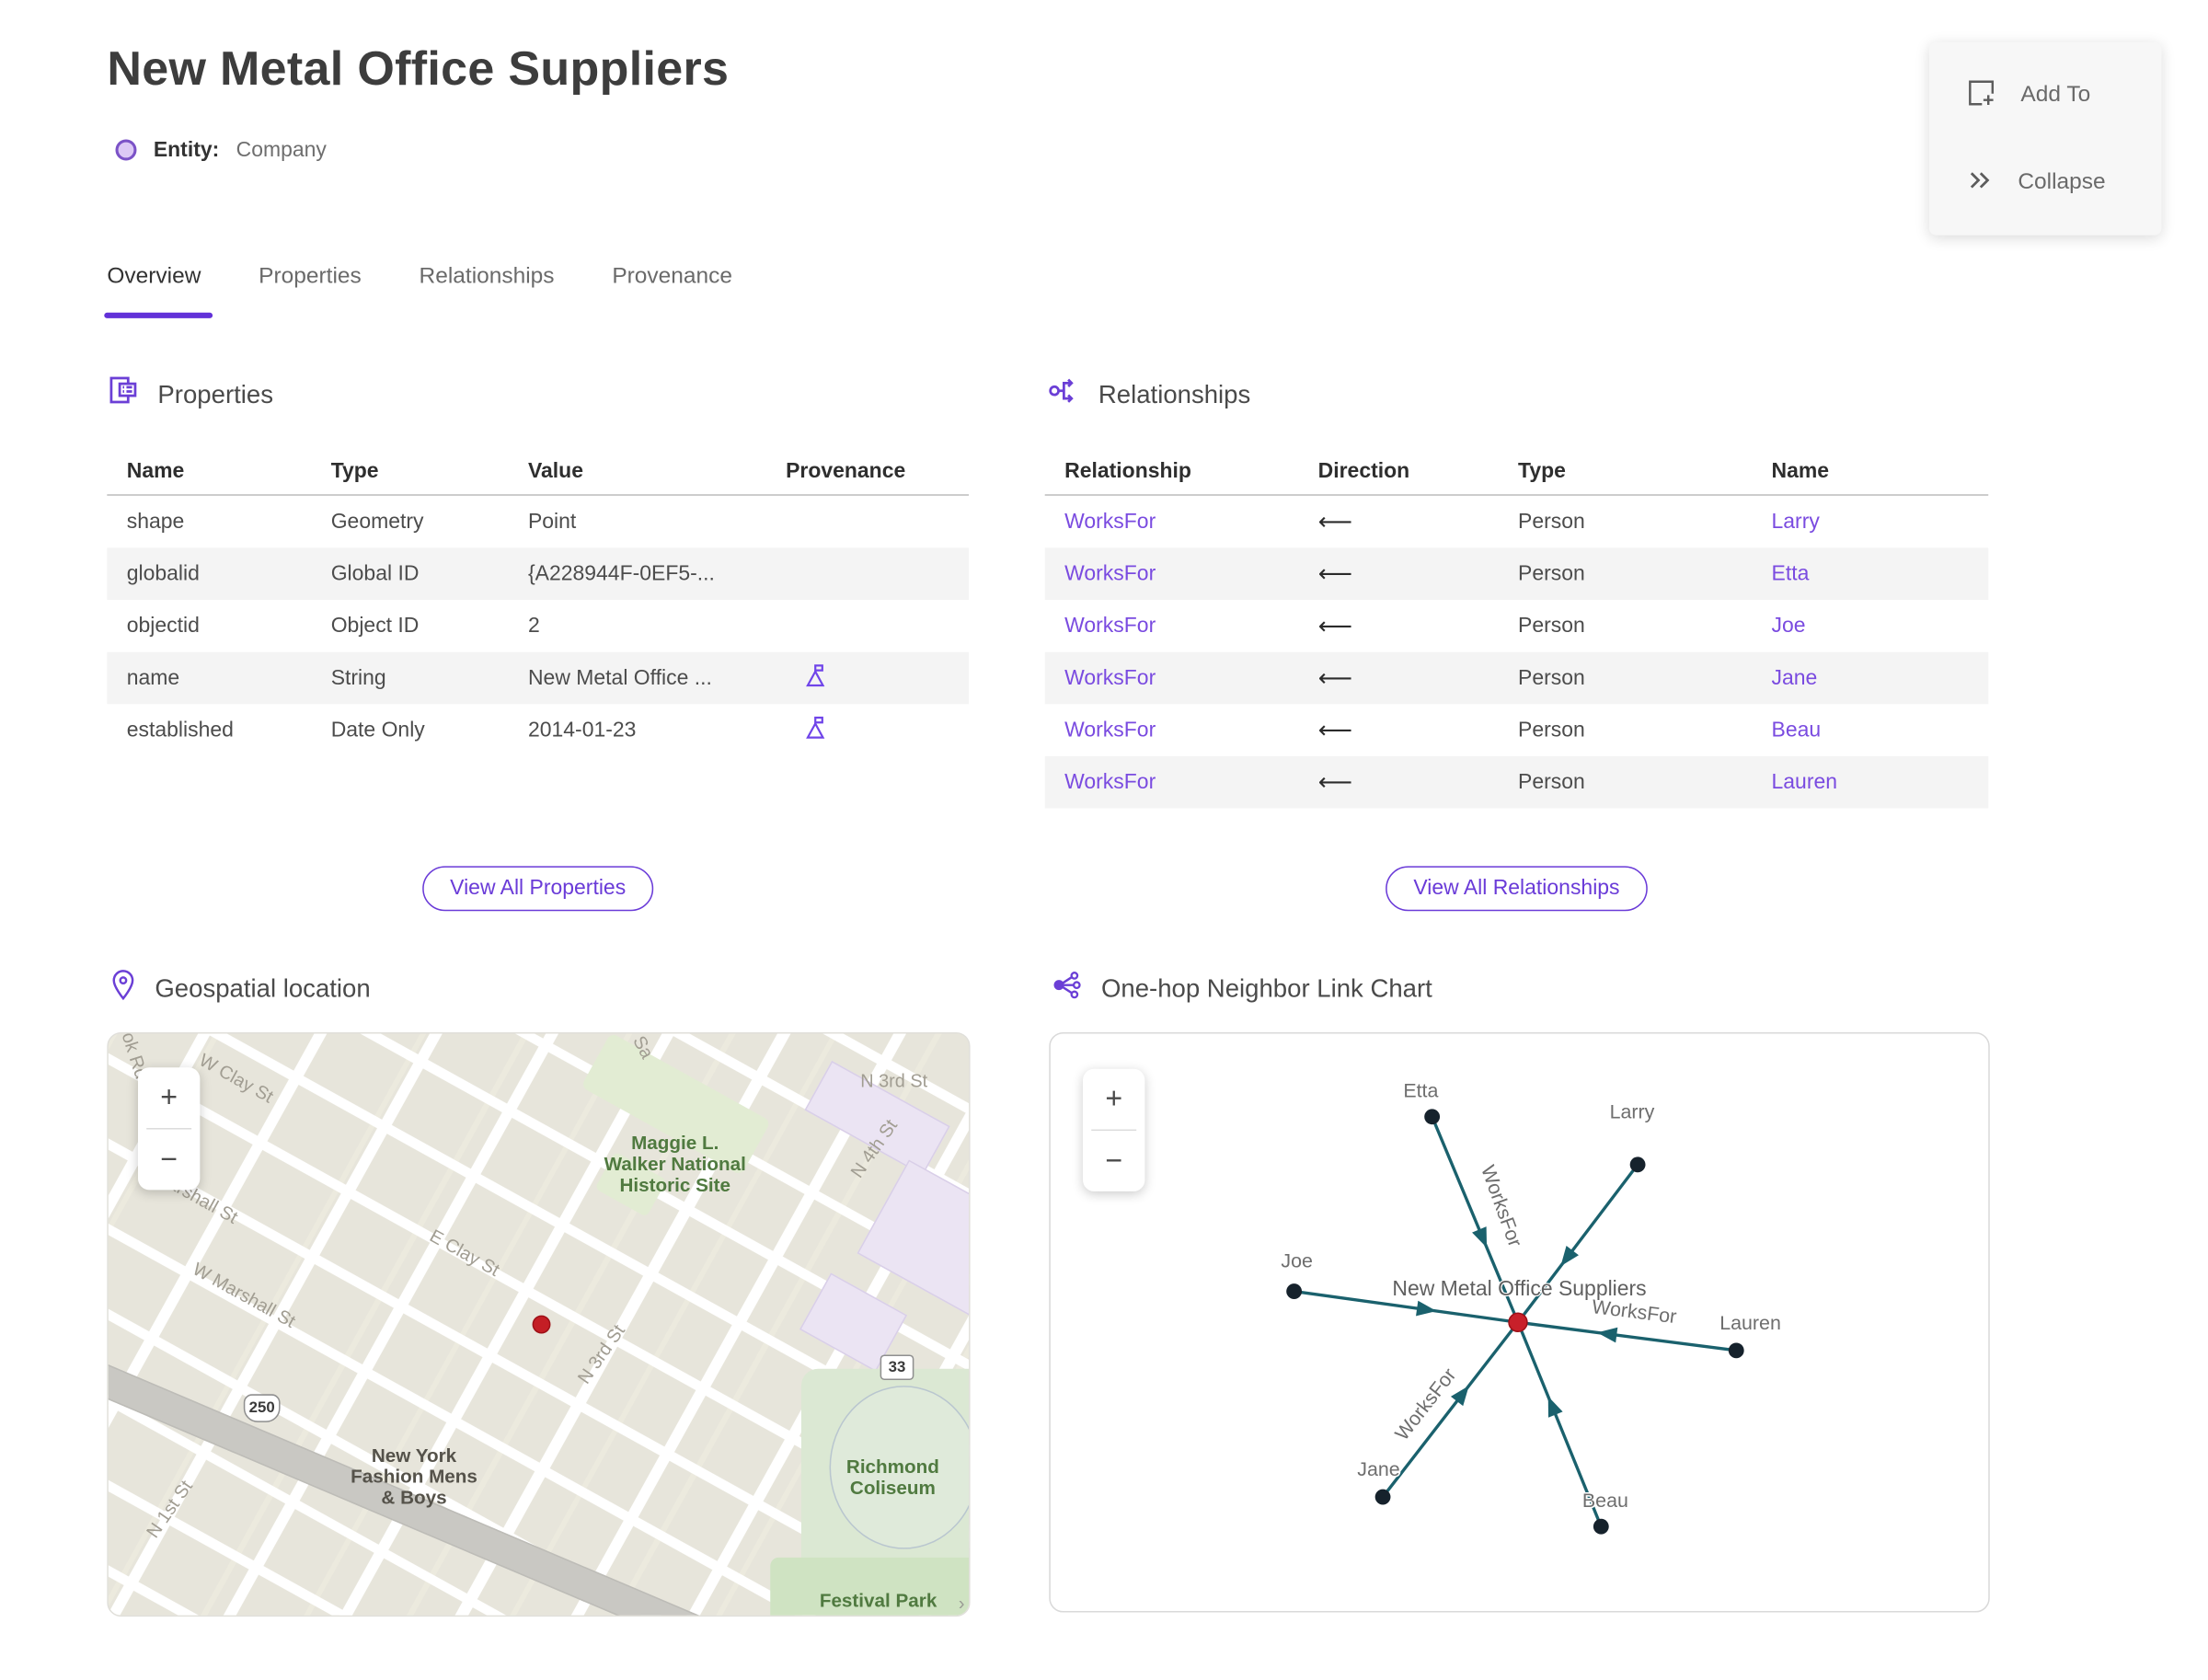 This screenshot has width=2208, height=1680. I want to click on tab-overview: Overview, so click(158, 291).